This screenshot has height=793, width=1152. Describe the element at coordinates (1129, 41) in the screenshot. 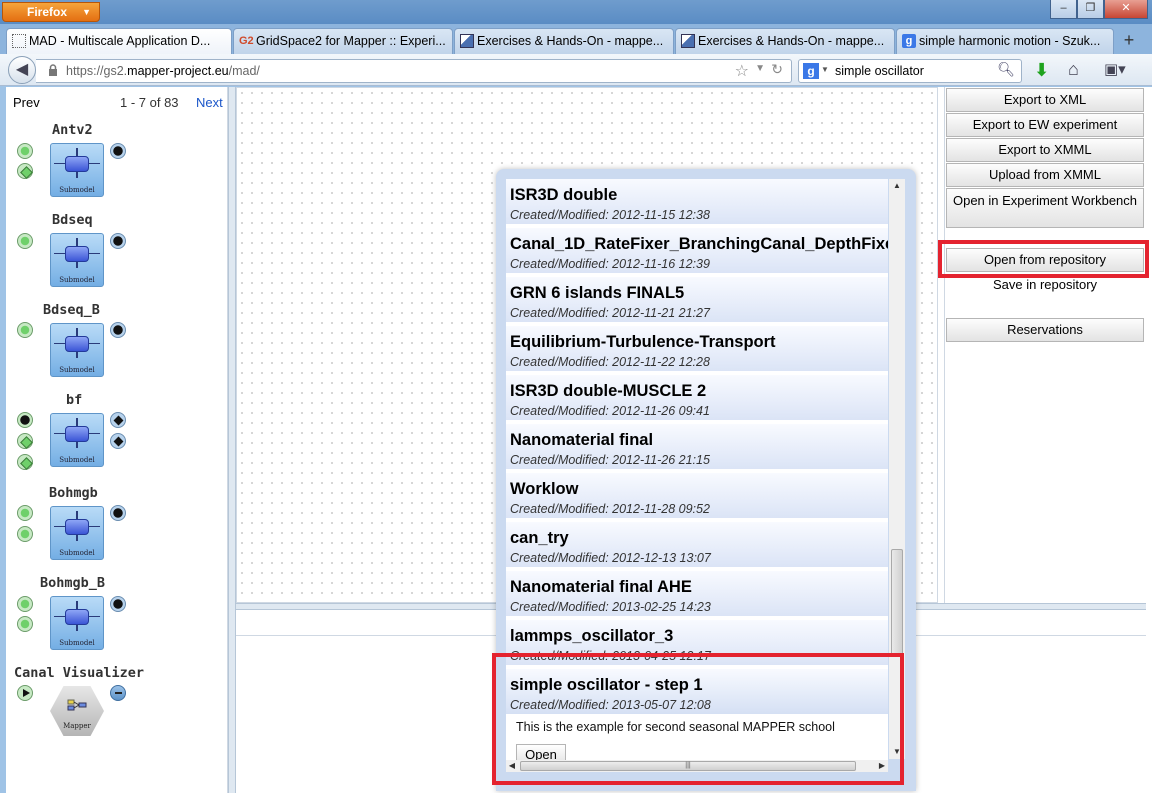

I see `new-tab-button: +` at that location.